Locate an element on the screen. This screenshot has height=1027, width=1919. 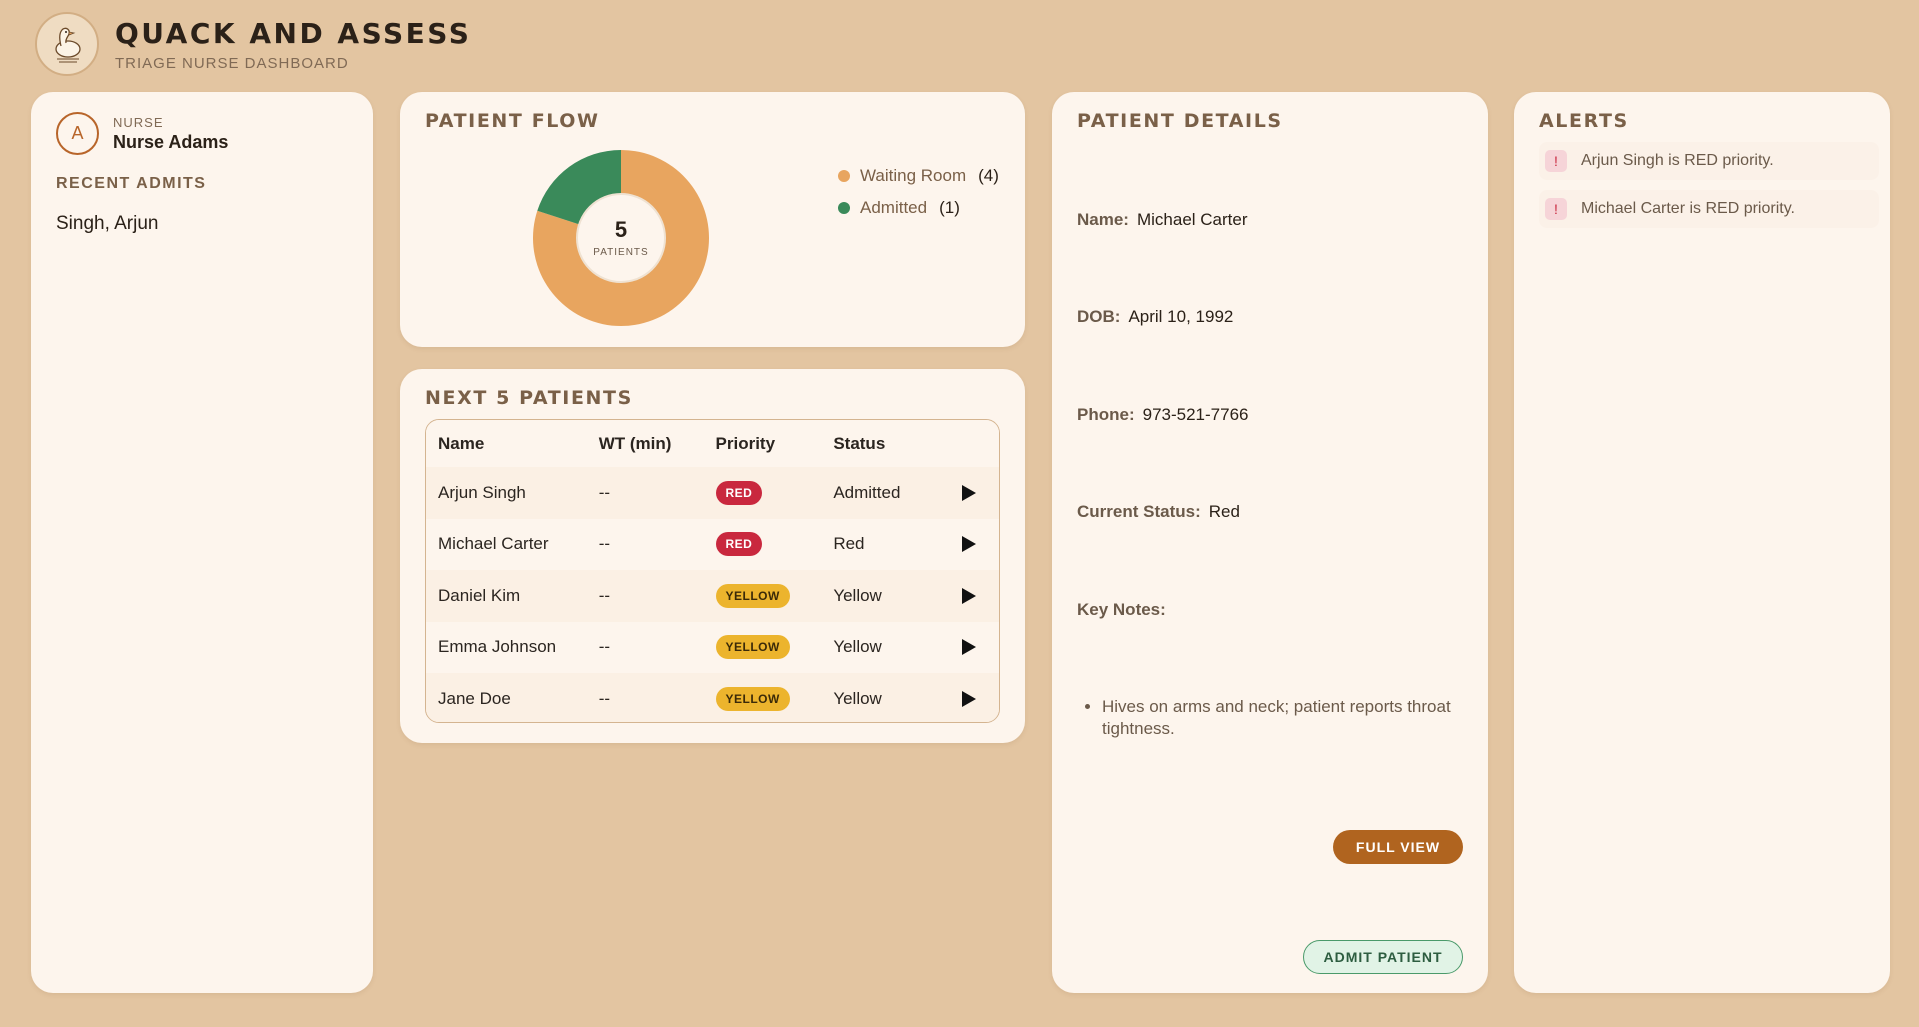
legend-dot-waiting is located at coordinates (844, 176).